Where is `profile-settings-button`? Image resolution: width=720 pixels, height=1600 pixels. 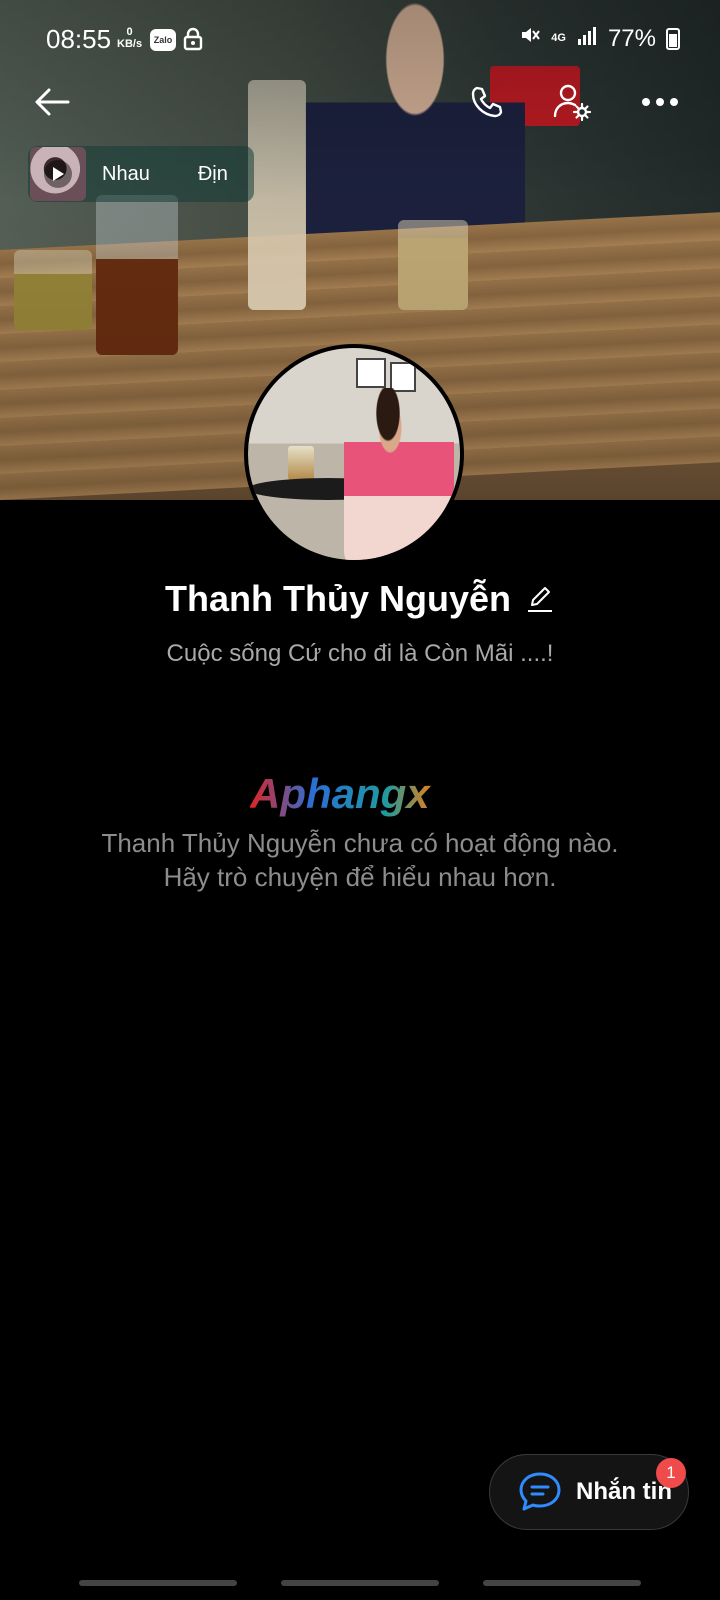 profile-settings-button is located at coordinates (572, 102).